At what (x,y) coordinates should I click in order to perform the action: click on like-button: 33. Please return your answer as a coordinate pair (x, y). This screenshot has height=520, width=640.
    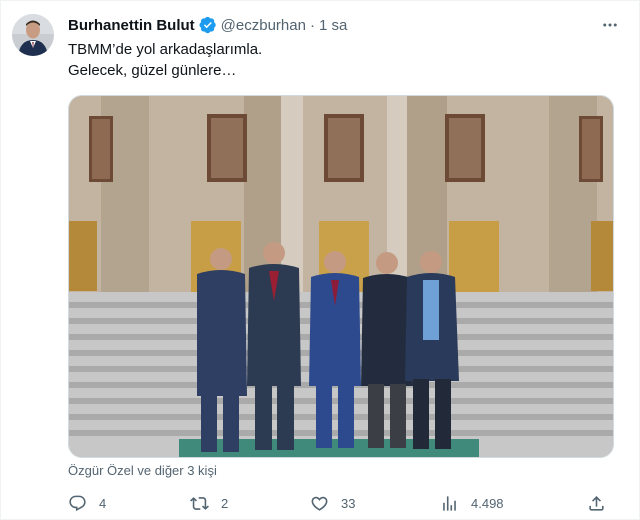
    Looking at the image, I should click on (332, 503).